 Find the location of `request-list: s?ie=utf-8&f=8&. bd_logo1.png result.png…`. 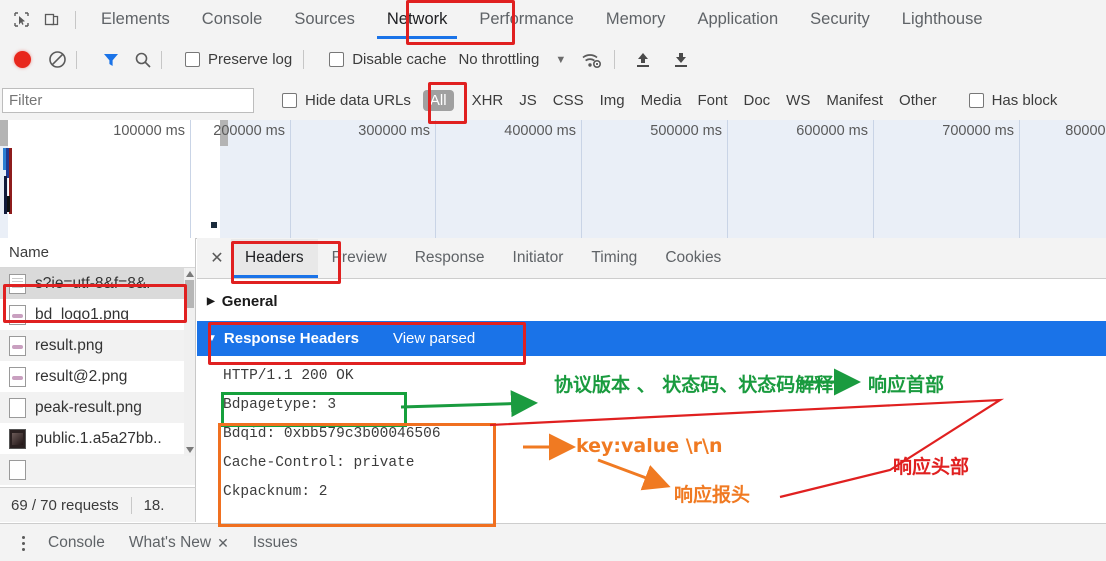

request-list: s?ie=utf-8&f=8&. bd_logo1.png result.png… is located at coordinates (97, 376).